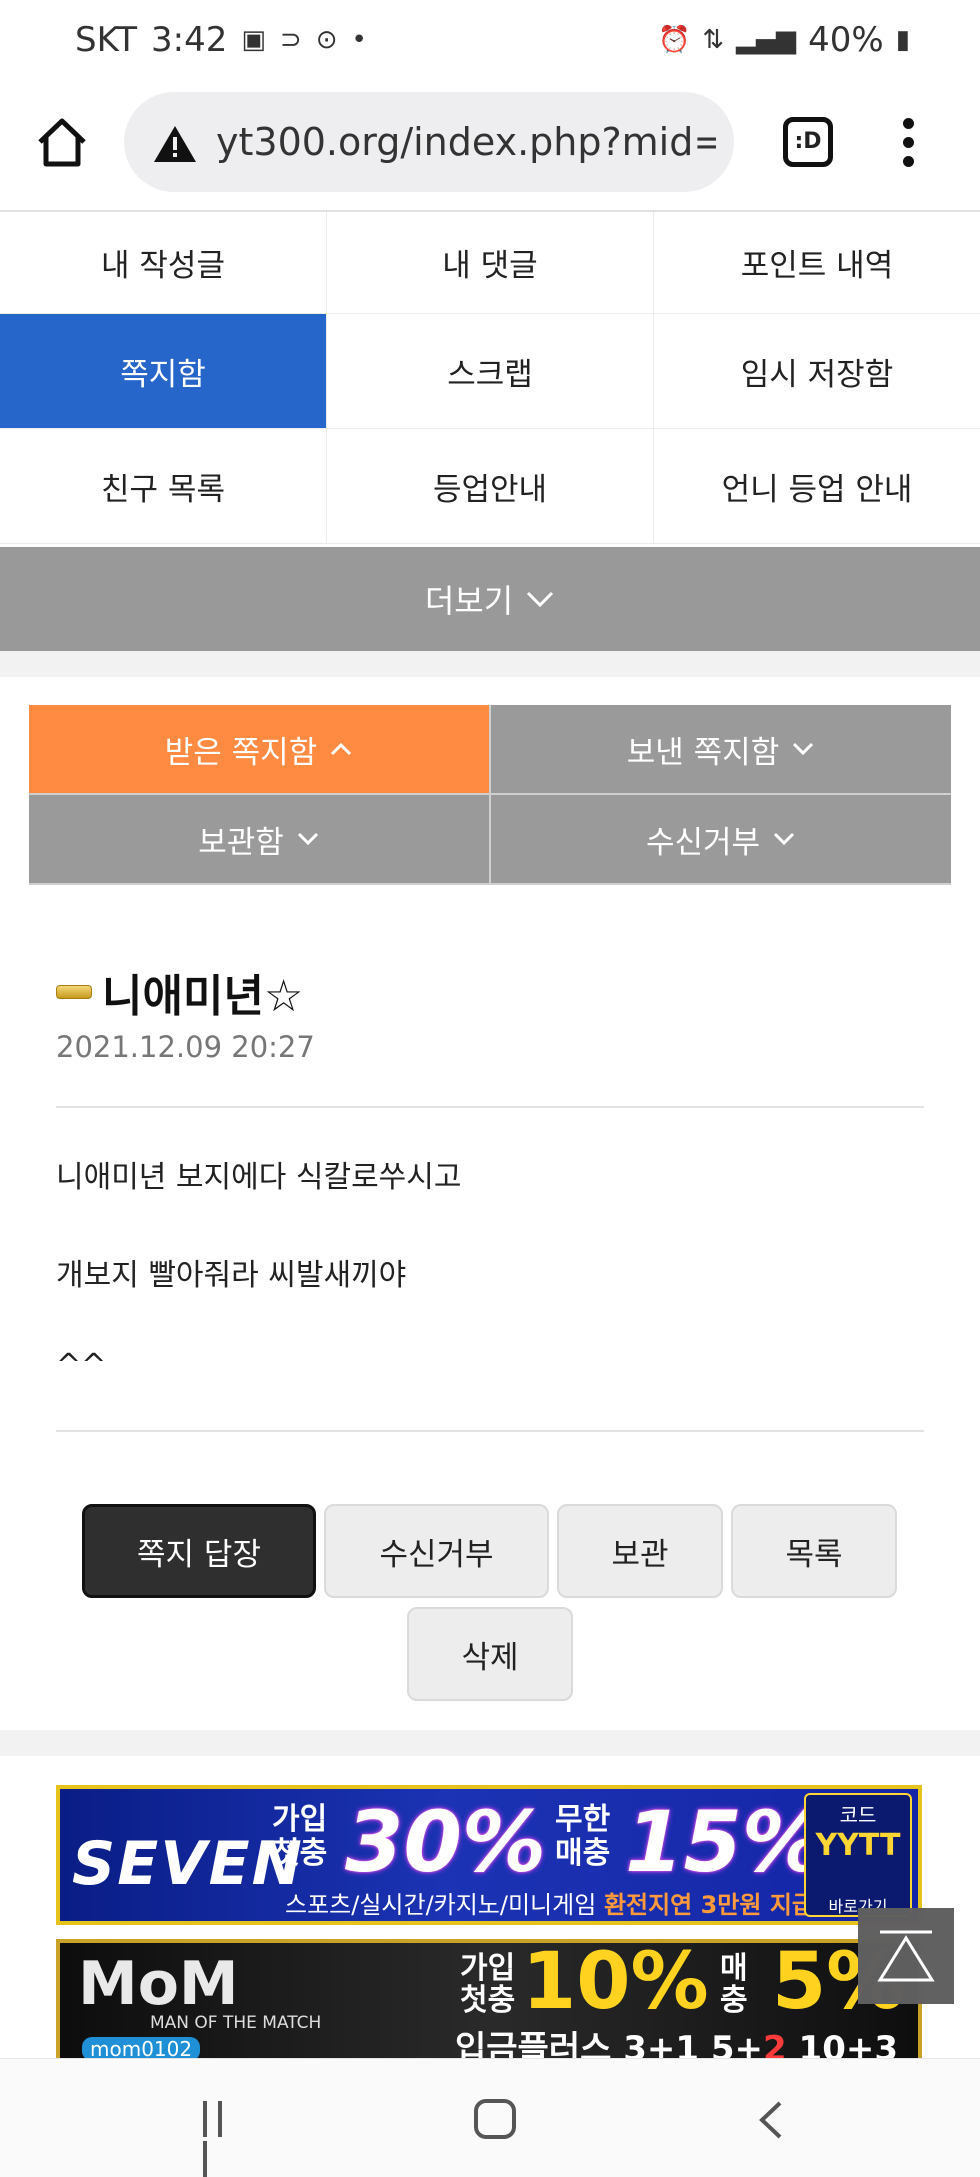 This screenshot has height=2177, width=980. I want to click on battery-label: 40%, so click(846, 40).